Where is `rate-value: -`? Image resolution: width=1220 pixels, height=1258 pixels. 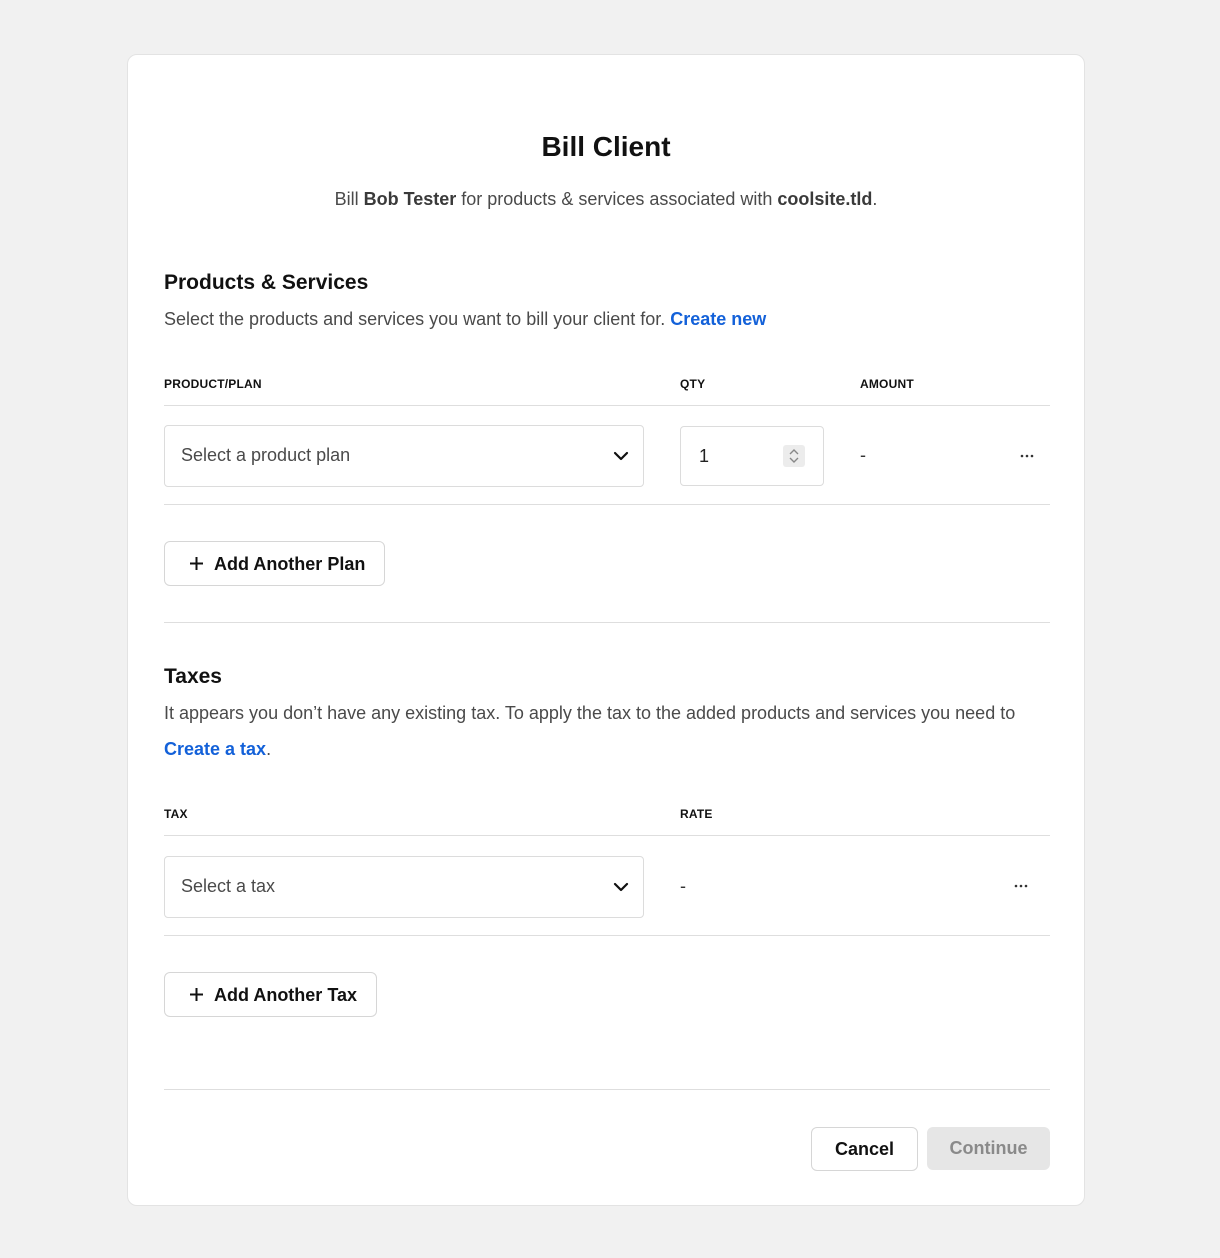 rate-value: - is located at coordinates (683, 886).